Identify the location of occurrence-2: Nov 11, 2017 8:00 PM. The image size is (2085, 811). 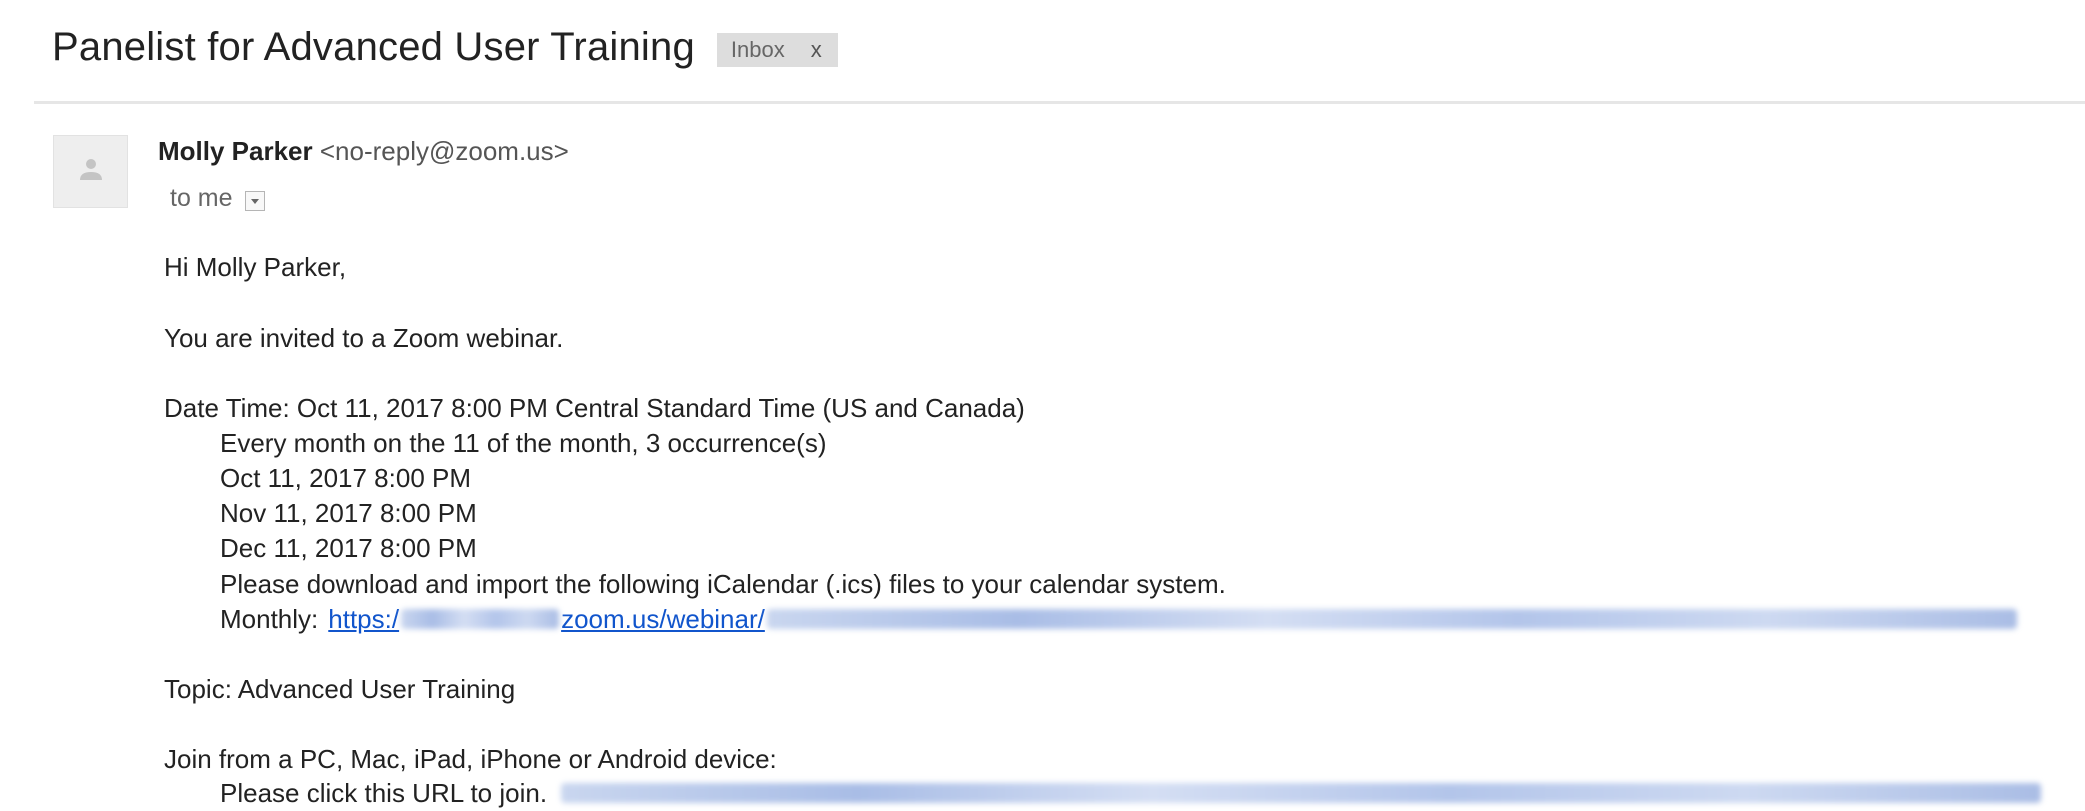
(348, 513).